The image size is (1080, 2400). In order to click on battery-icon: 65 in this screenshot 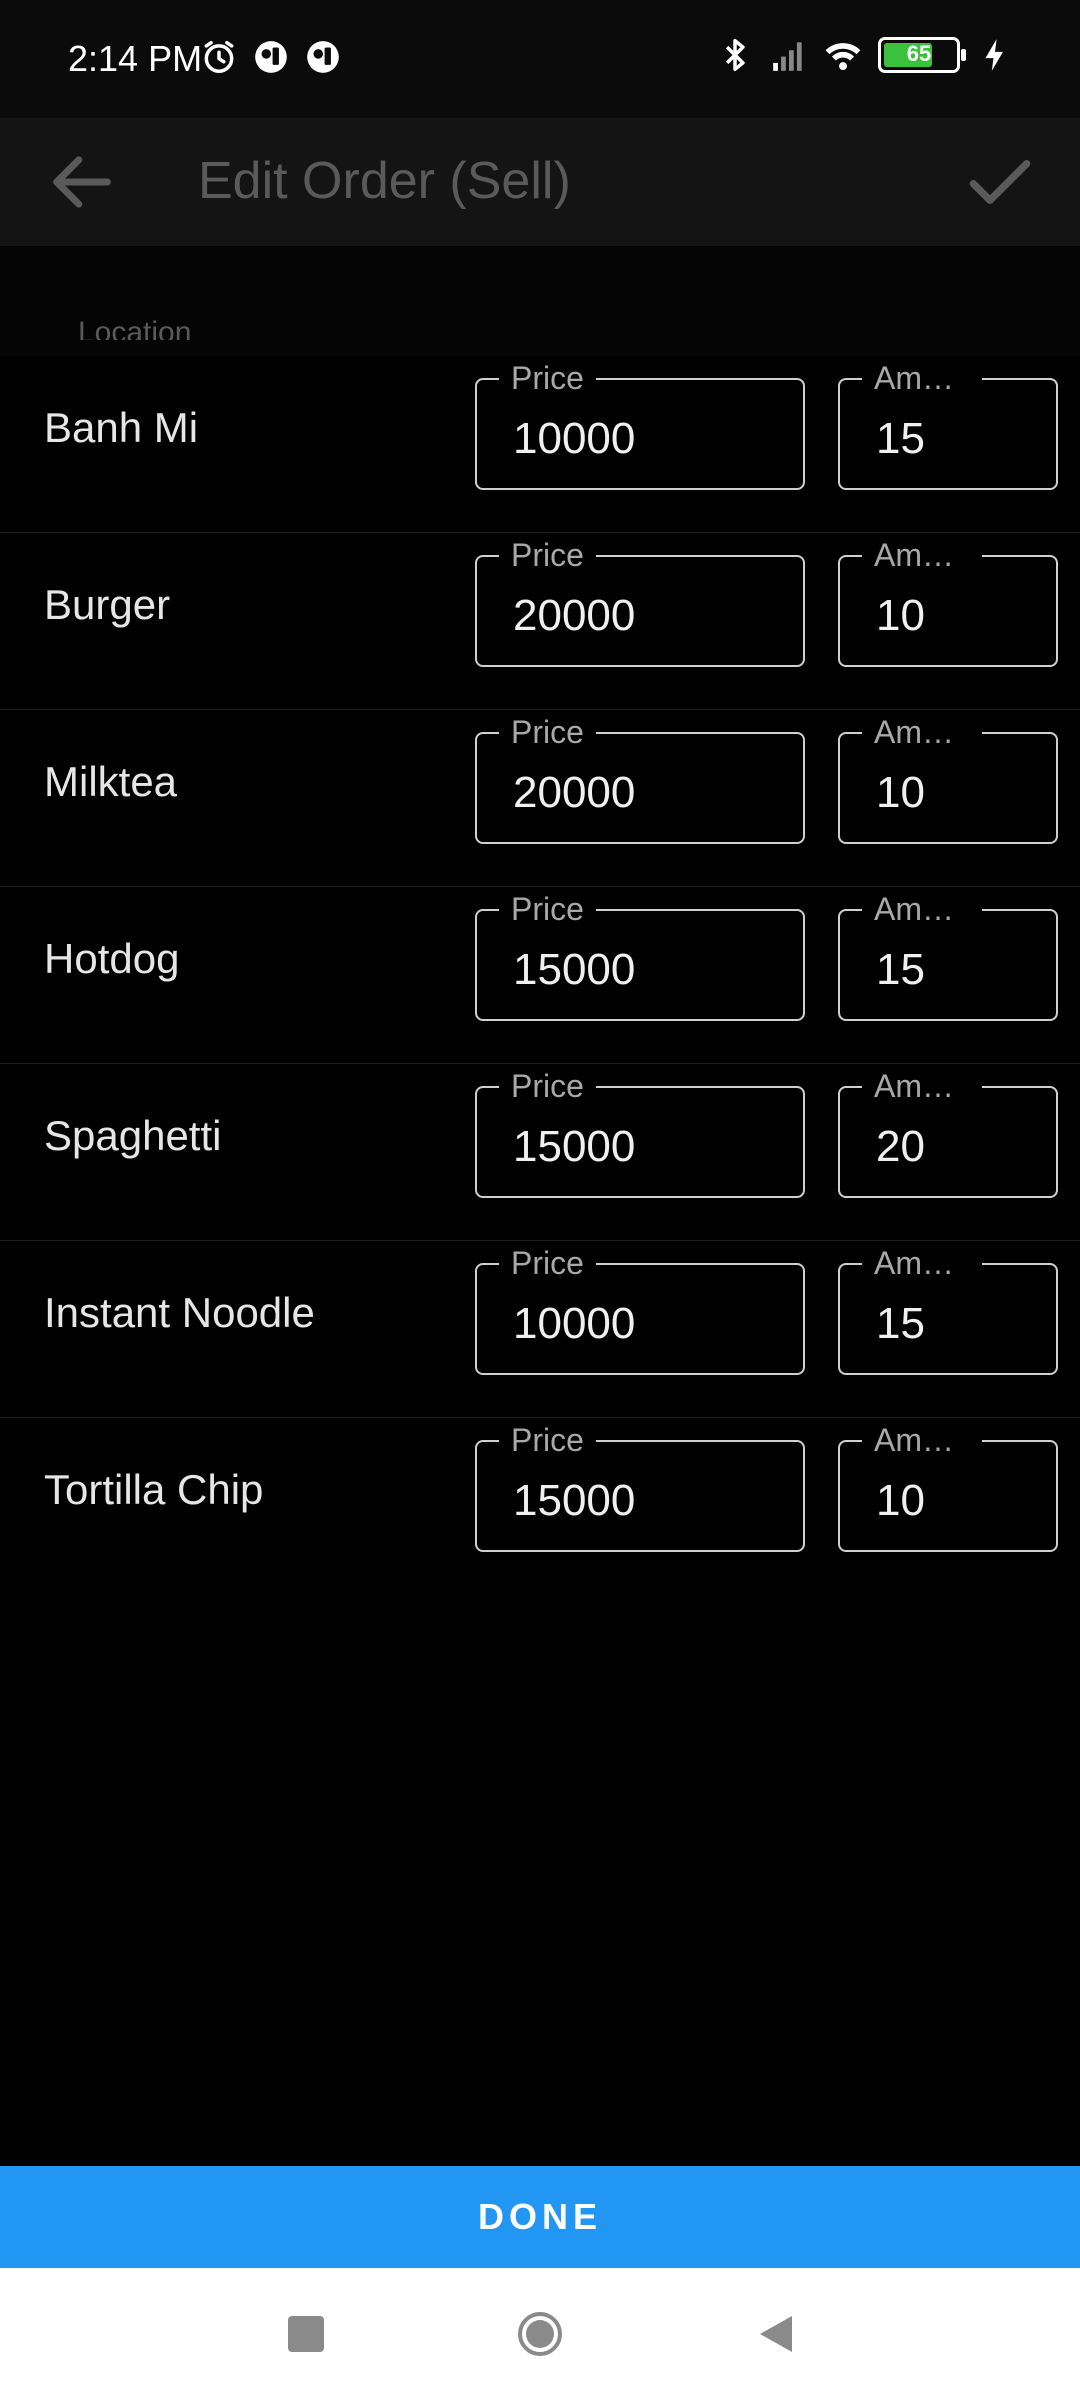, I will do `click(922, 55)`.